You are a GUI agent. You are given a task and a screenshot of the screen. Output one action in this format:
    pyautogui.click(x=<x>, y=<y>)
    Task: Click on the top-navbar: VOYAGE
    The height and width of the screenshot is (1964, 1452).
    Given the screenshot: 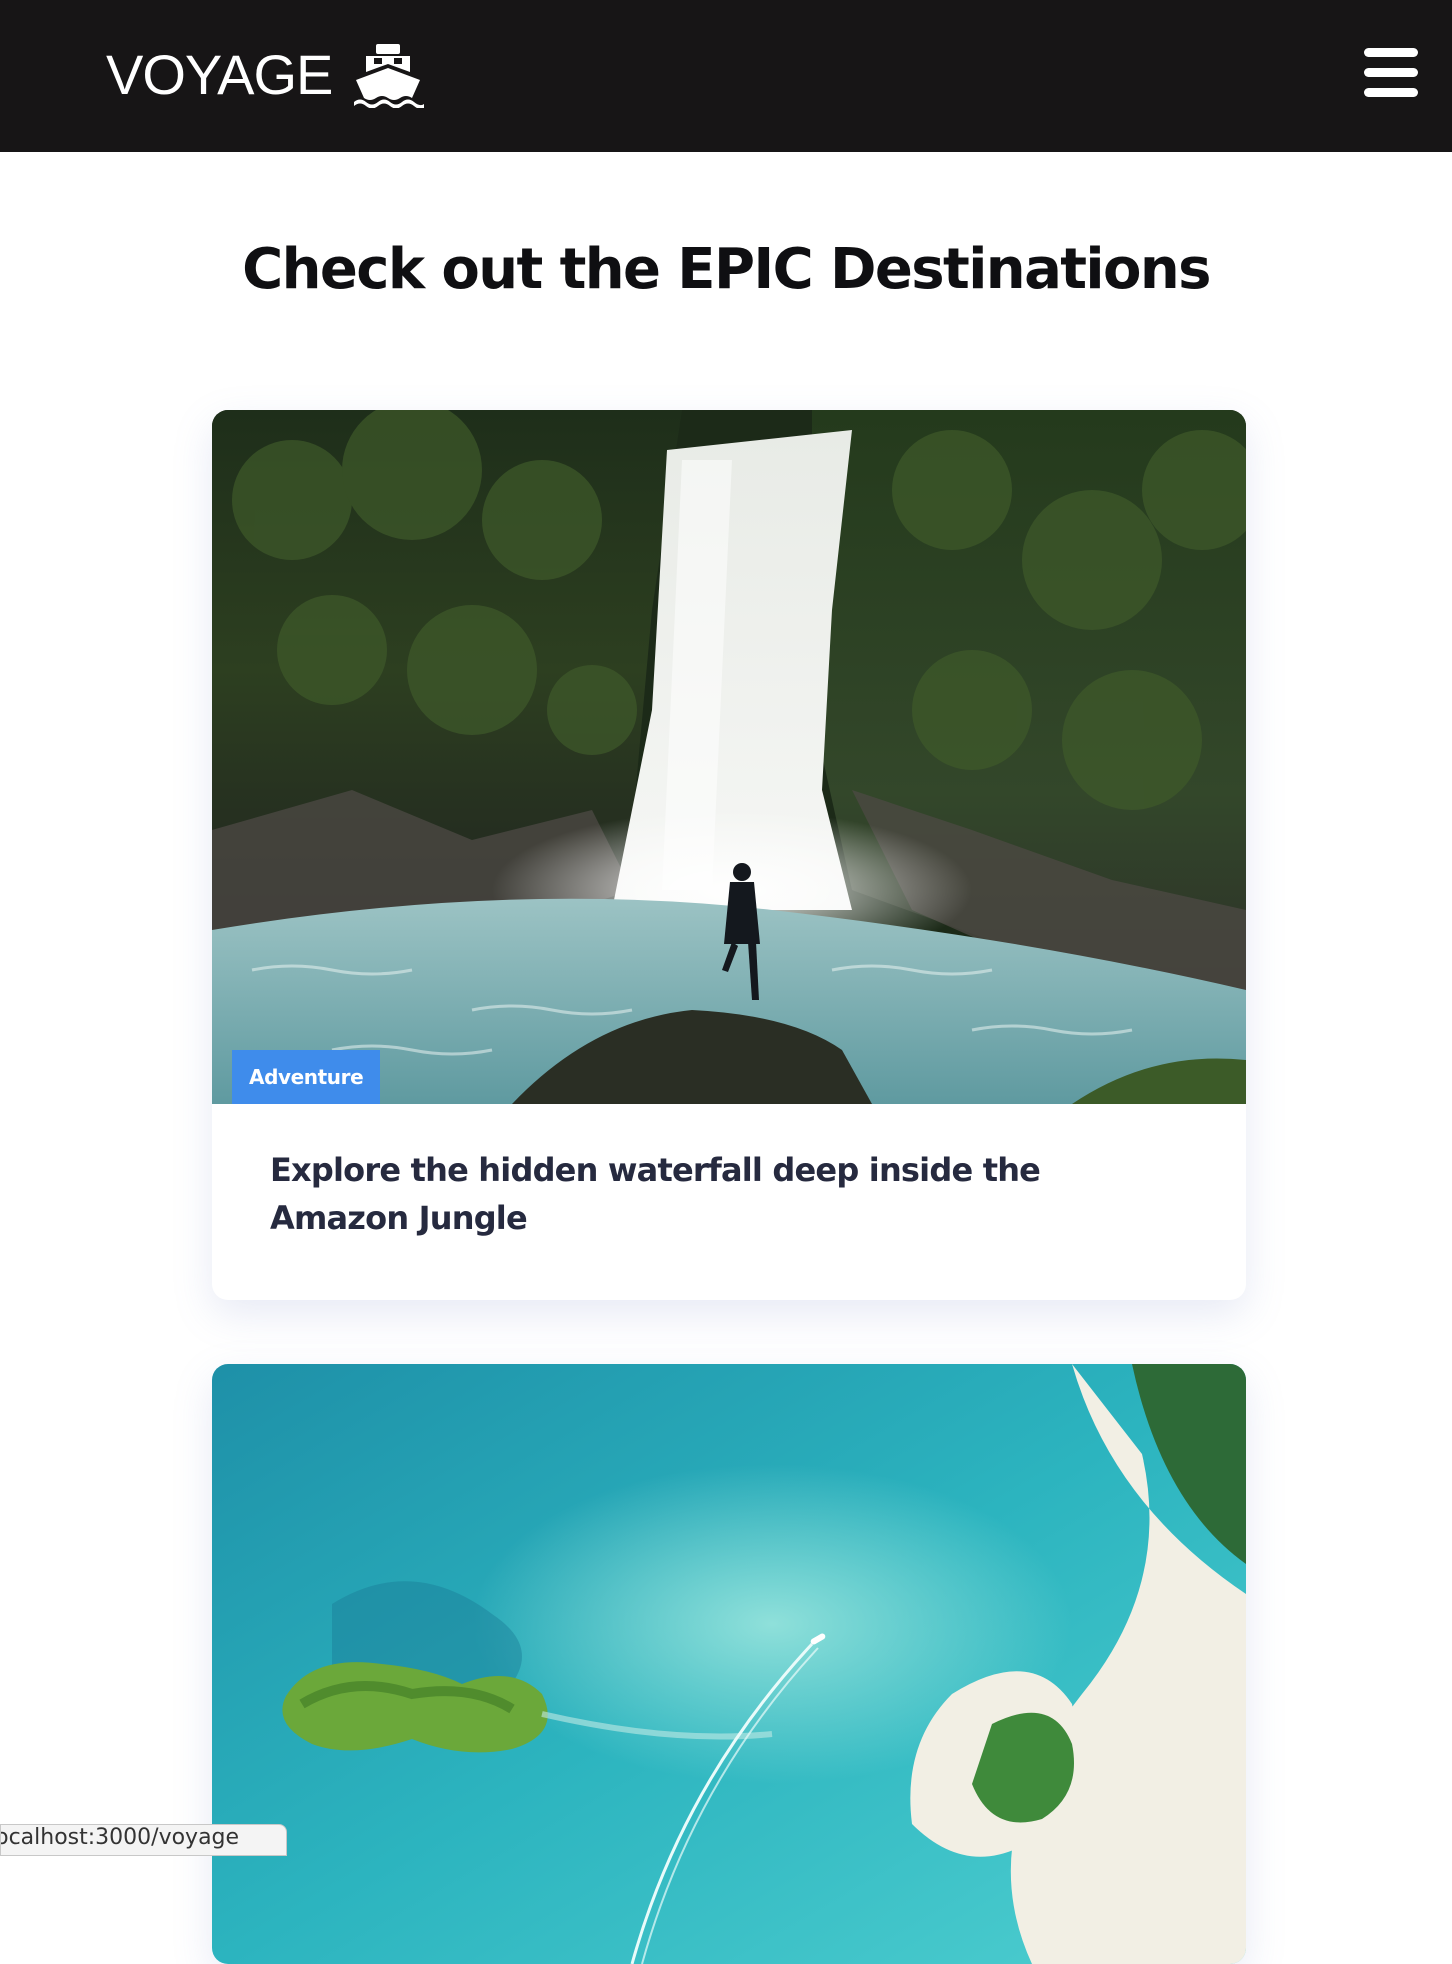 What is the action you would take?
    pyautogui.click(x=726, y=76)
    